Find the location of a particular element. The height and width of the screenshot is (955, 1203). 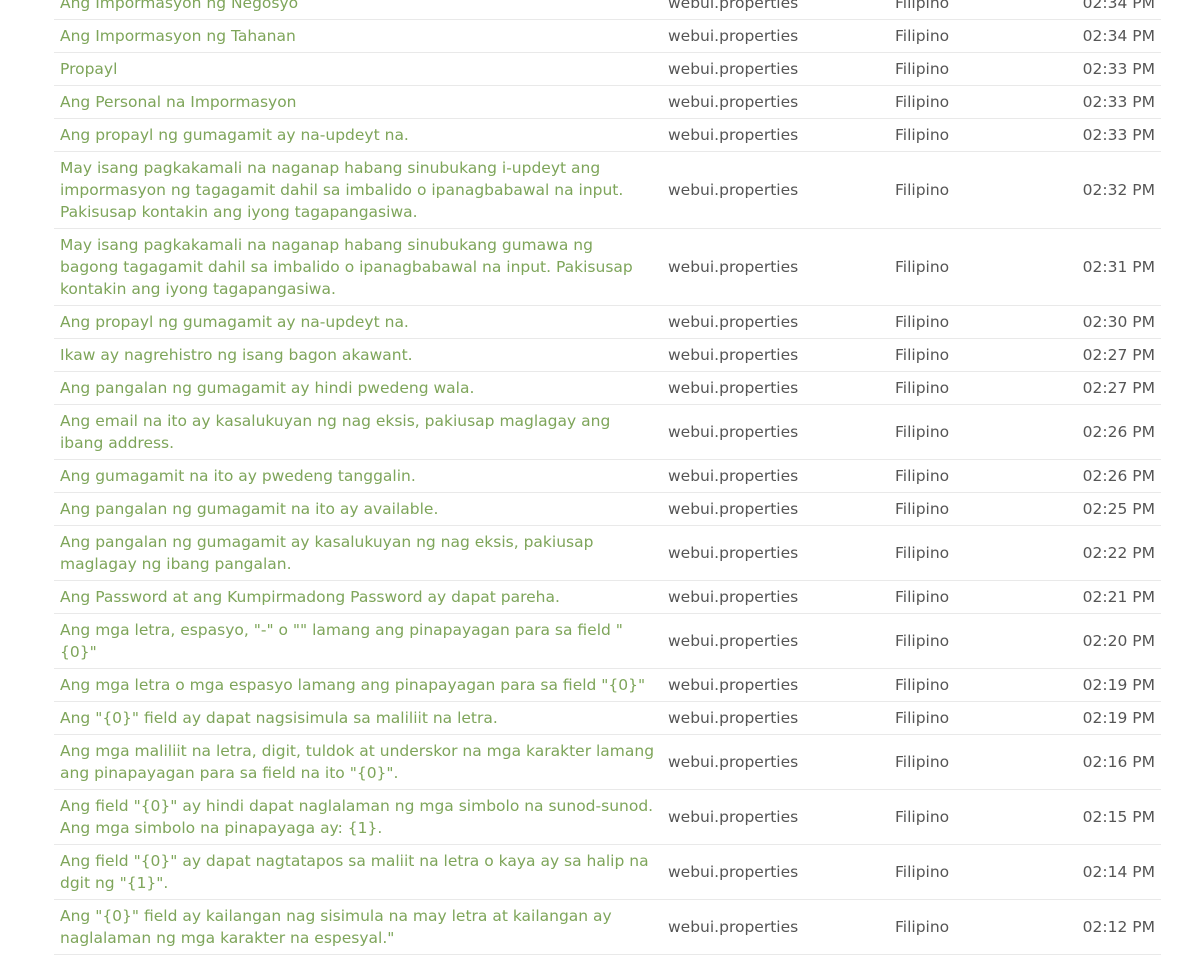

timestamp: 02:15 PM is located at coordinates (1106, 817).